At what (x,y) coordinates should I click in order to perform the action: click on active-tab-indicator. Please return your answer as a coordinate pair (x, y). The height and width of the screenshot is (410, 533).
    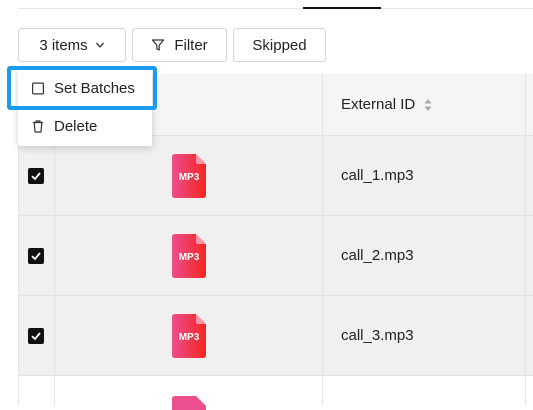
    Looking at the image, I should click on (342, 8).